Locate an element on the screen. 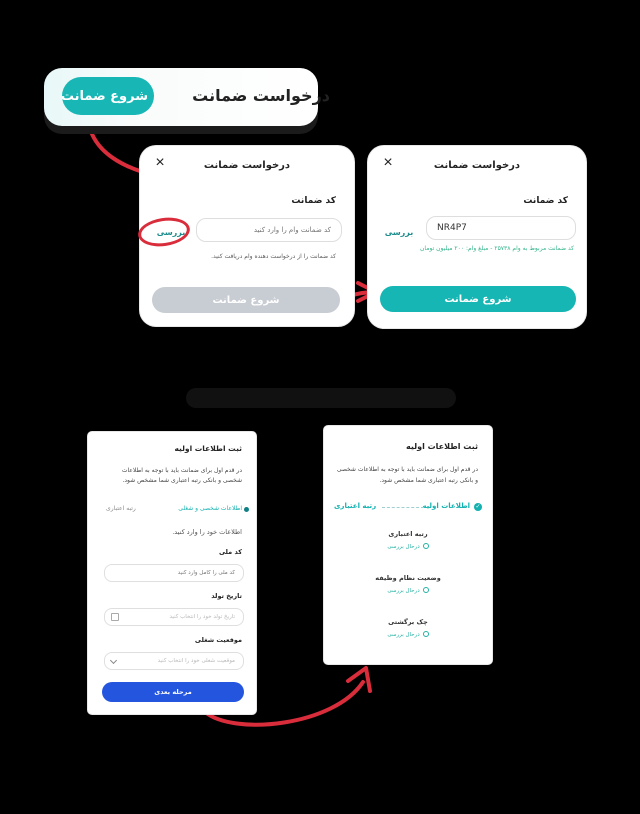 The width and height of the screenshot is (640, 814). status-item-name: رتبه اعتباری is located at coordinates (408, 534).